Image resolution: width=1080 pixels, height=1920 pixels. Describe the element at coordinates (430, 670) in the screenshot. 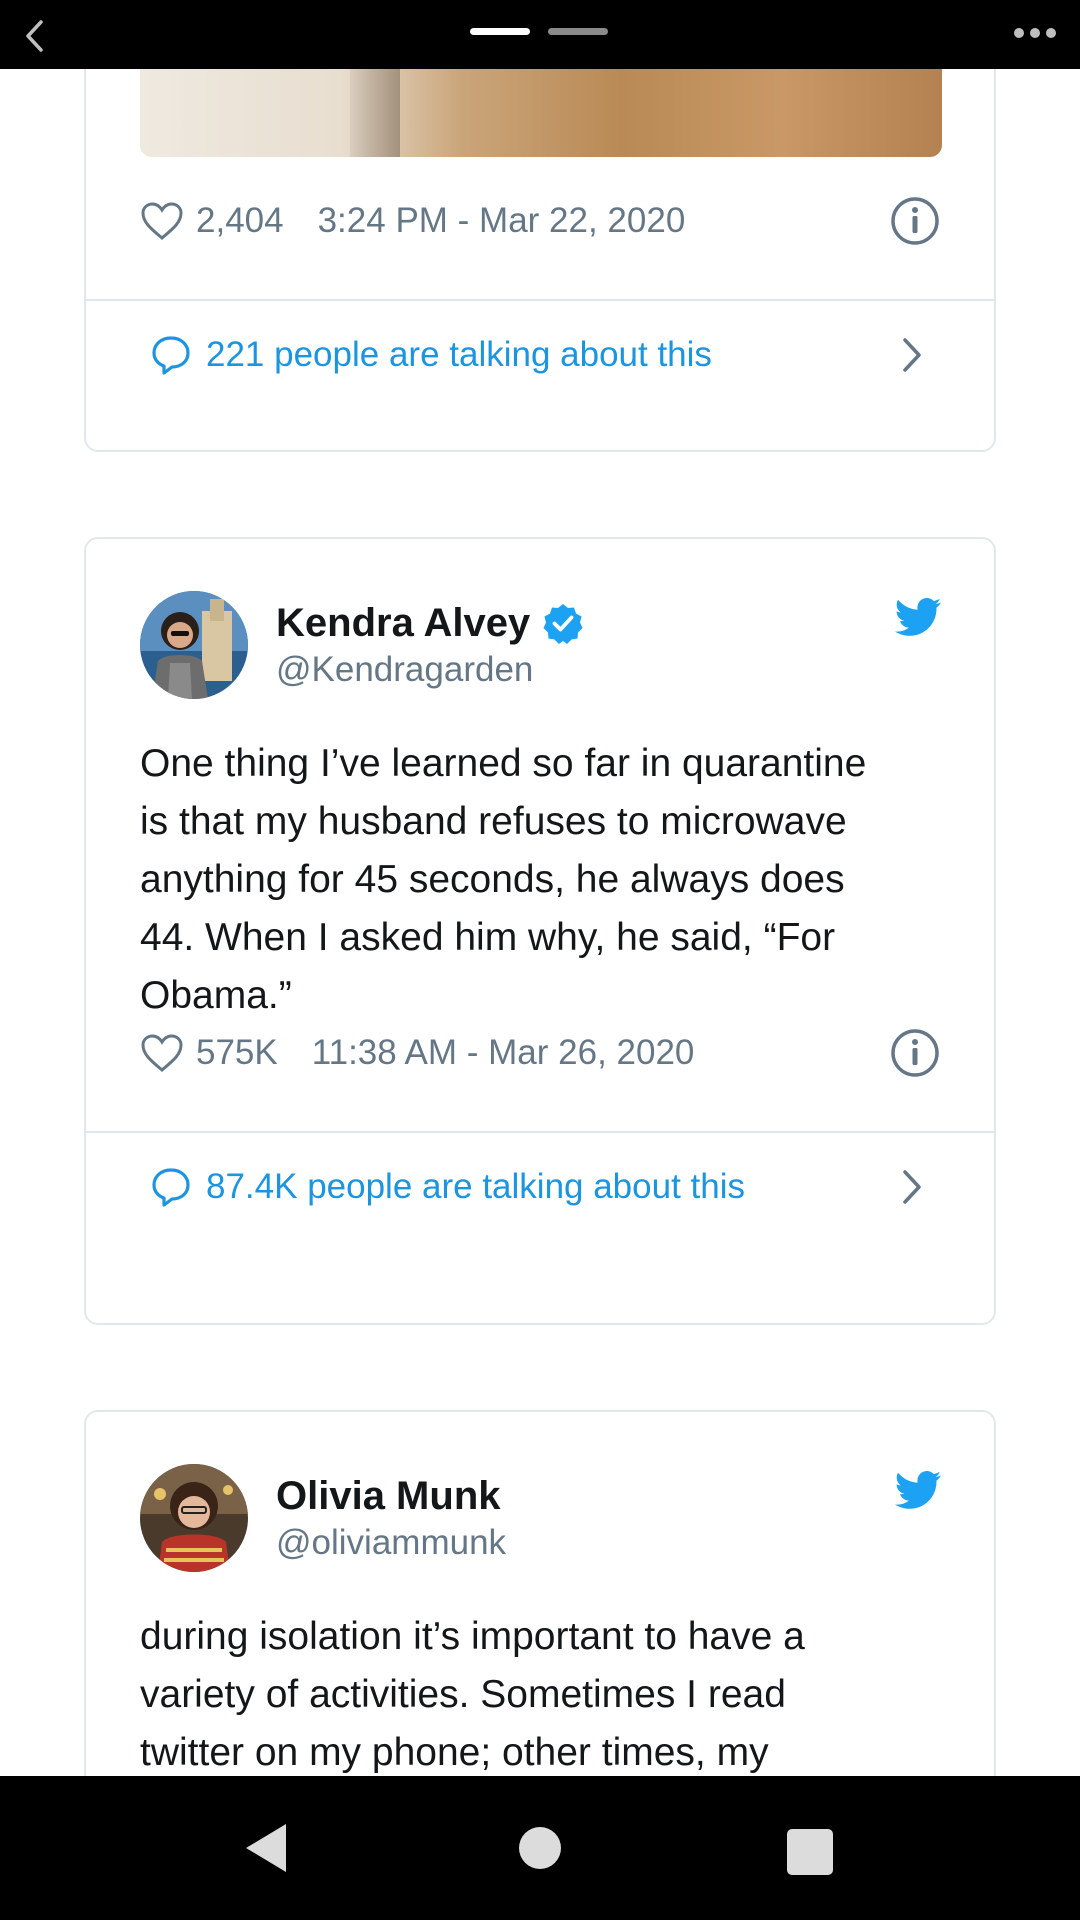

I see `author-handle: @Kendragarden` at that location.